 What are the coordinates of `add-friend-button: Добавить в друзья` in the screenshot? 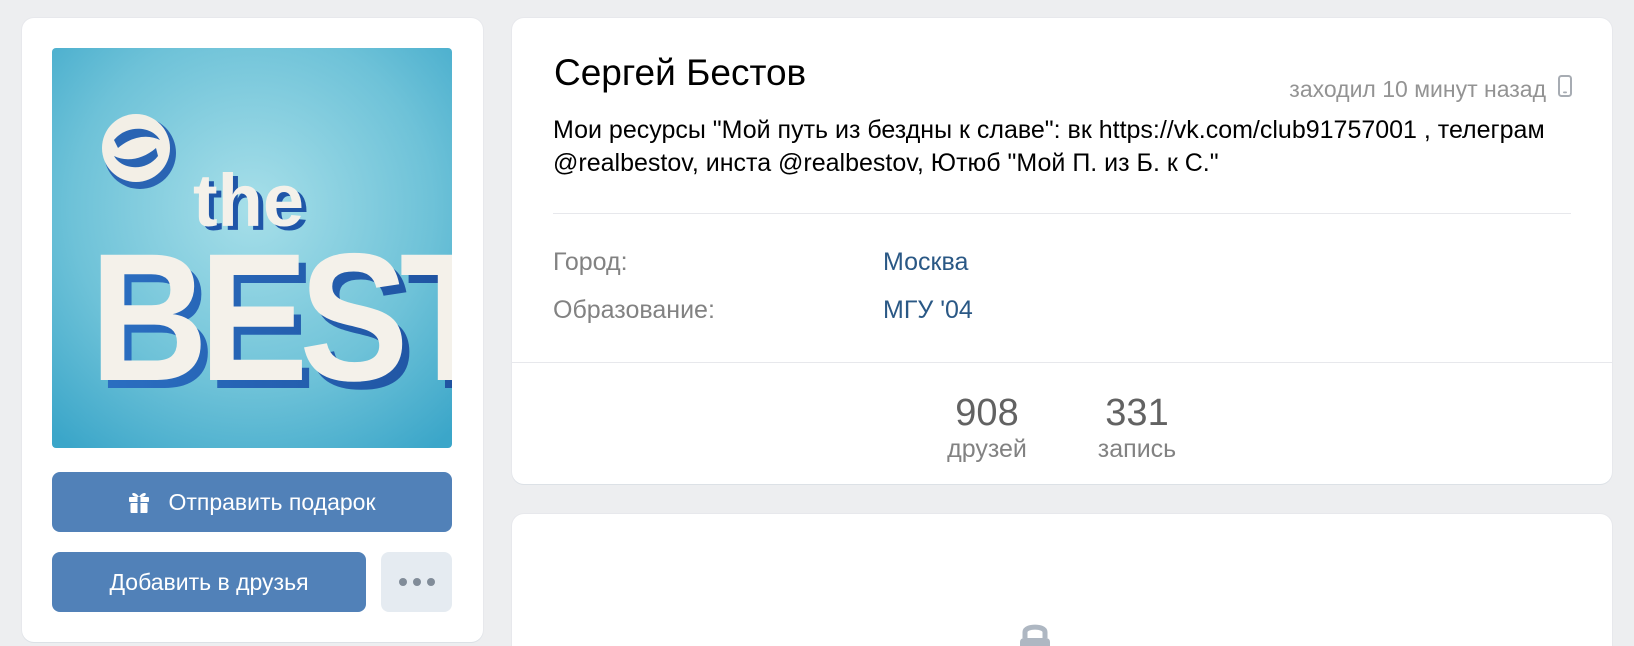 It's located at (209, 582).